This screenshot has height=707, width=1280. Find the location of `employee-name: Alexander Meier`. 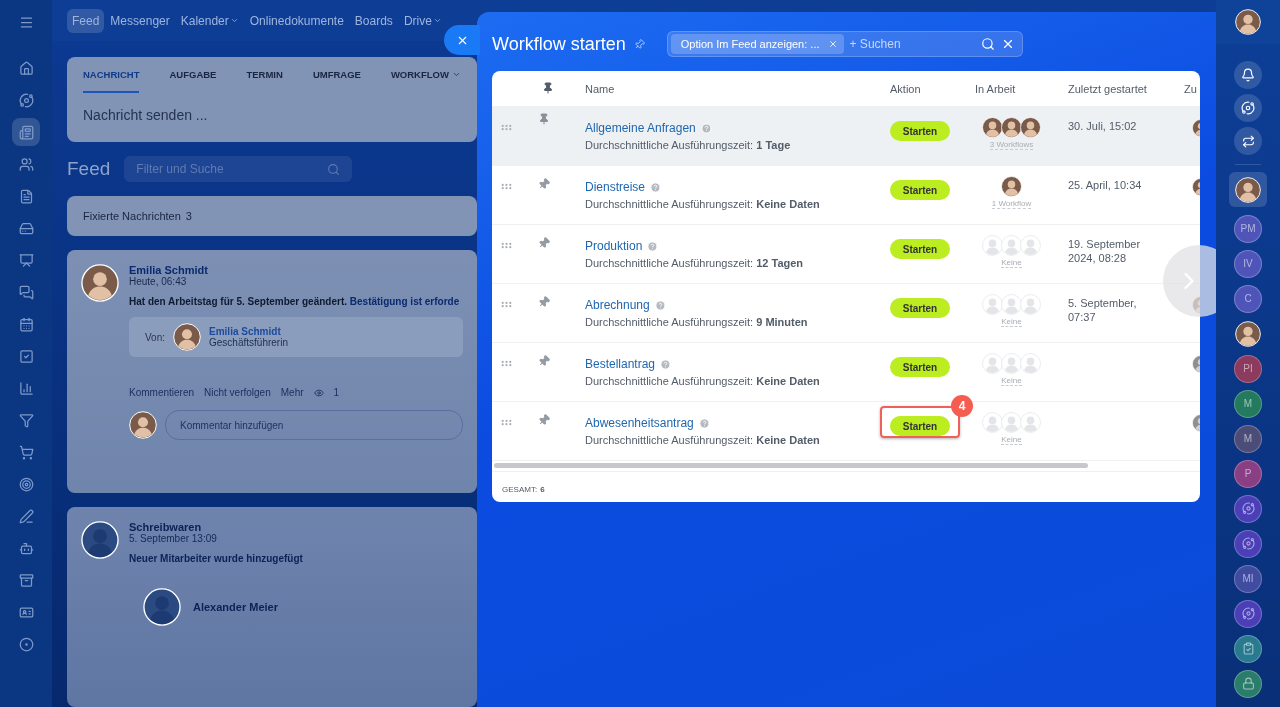

employee-name: Alexander Meier is located at coordinates (235, 607).